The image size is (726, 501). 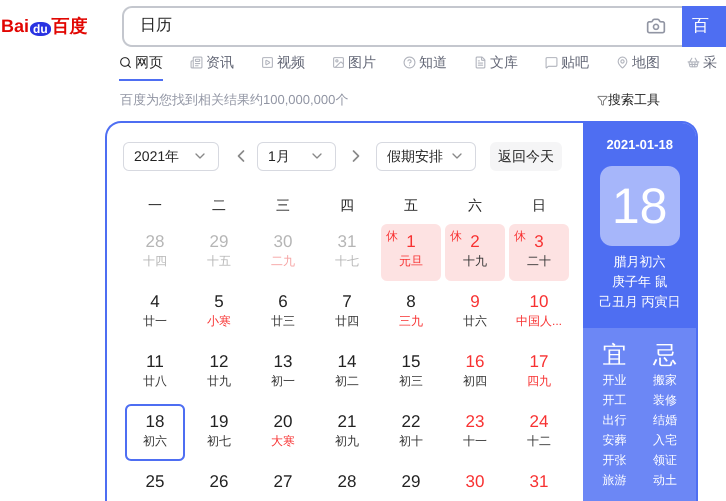 What do you see at coordinates (219, 372) in the screenshot?
I see `date-cell: 12 廿九` at bounding box center [219, 372].